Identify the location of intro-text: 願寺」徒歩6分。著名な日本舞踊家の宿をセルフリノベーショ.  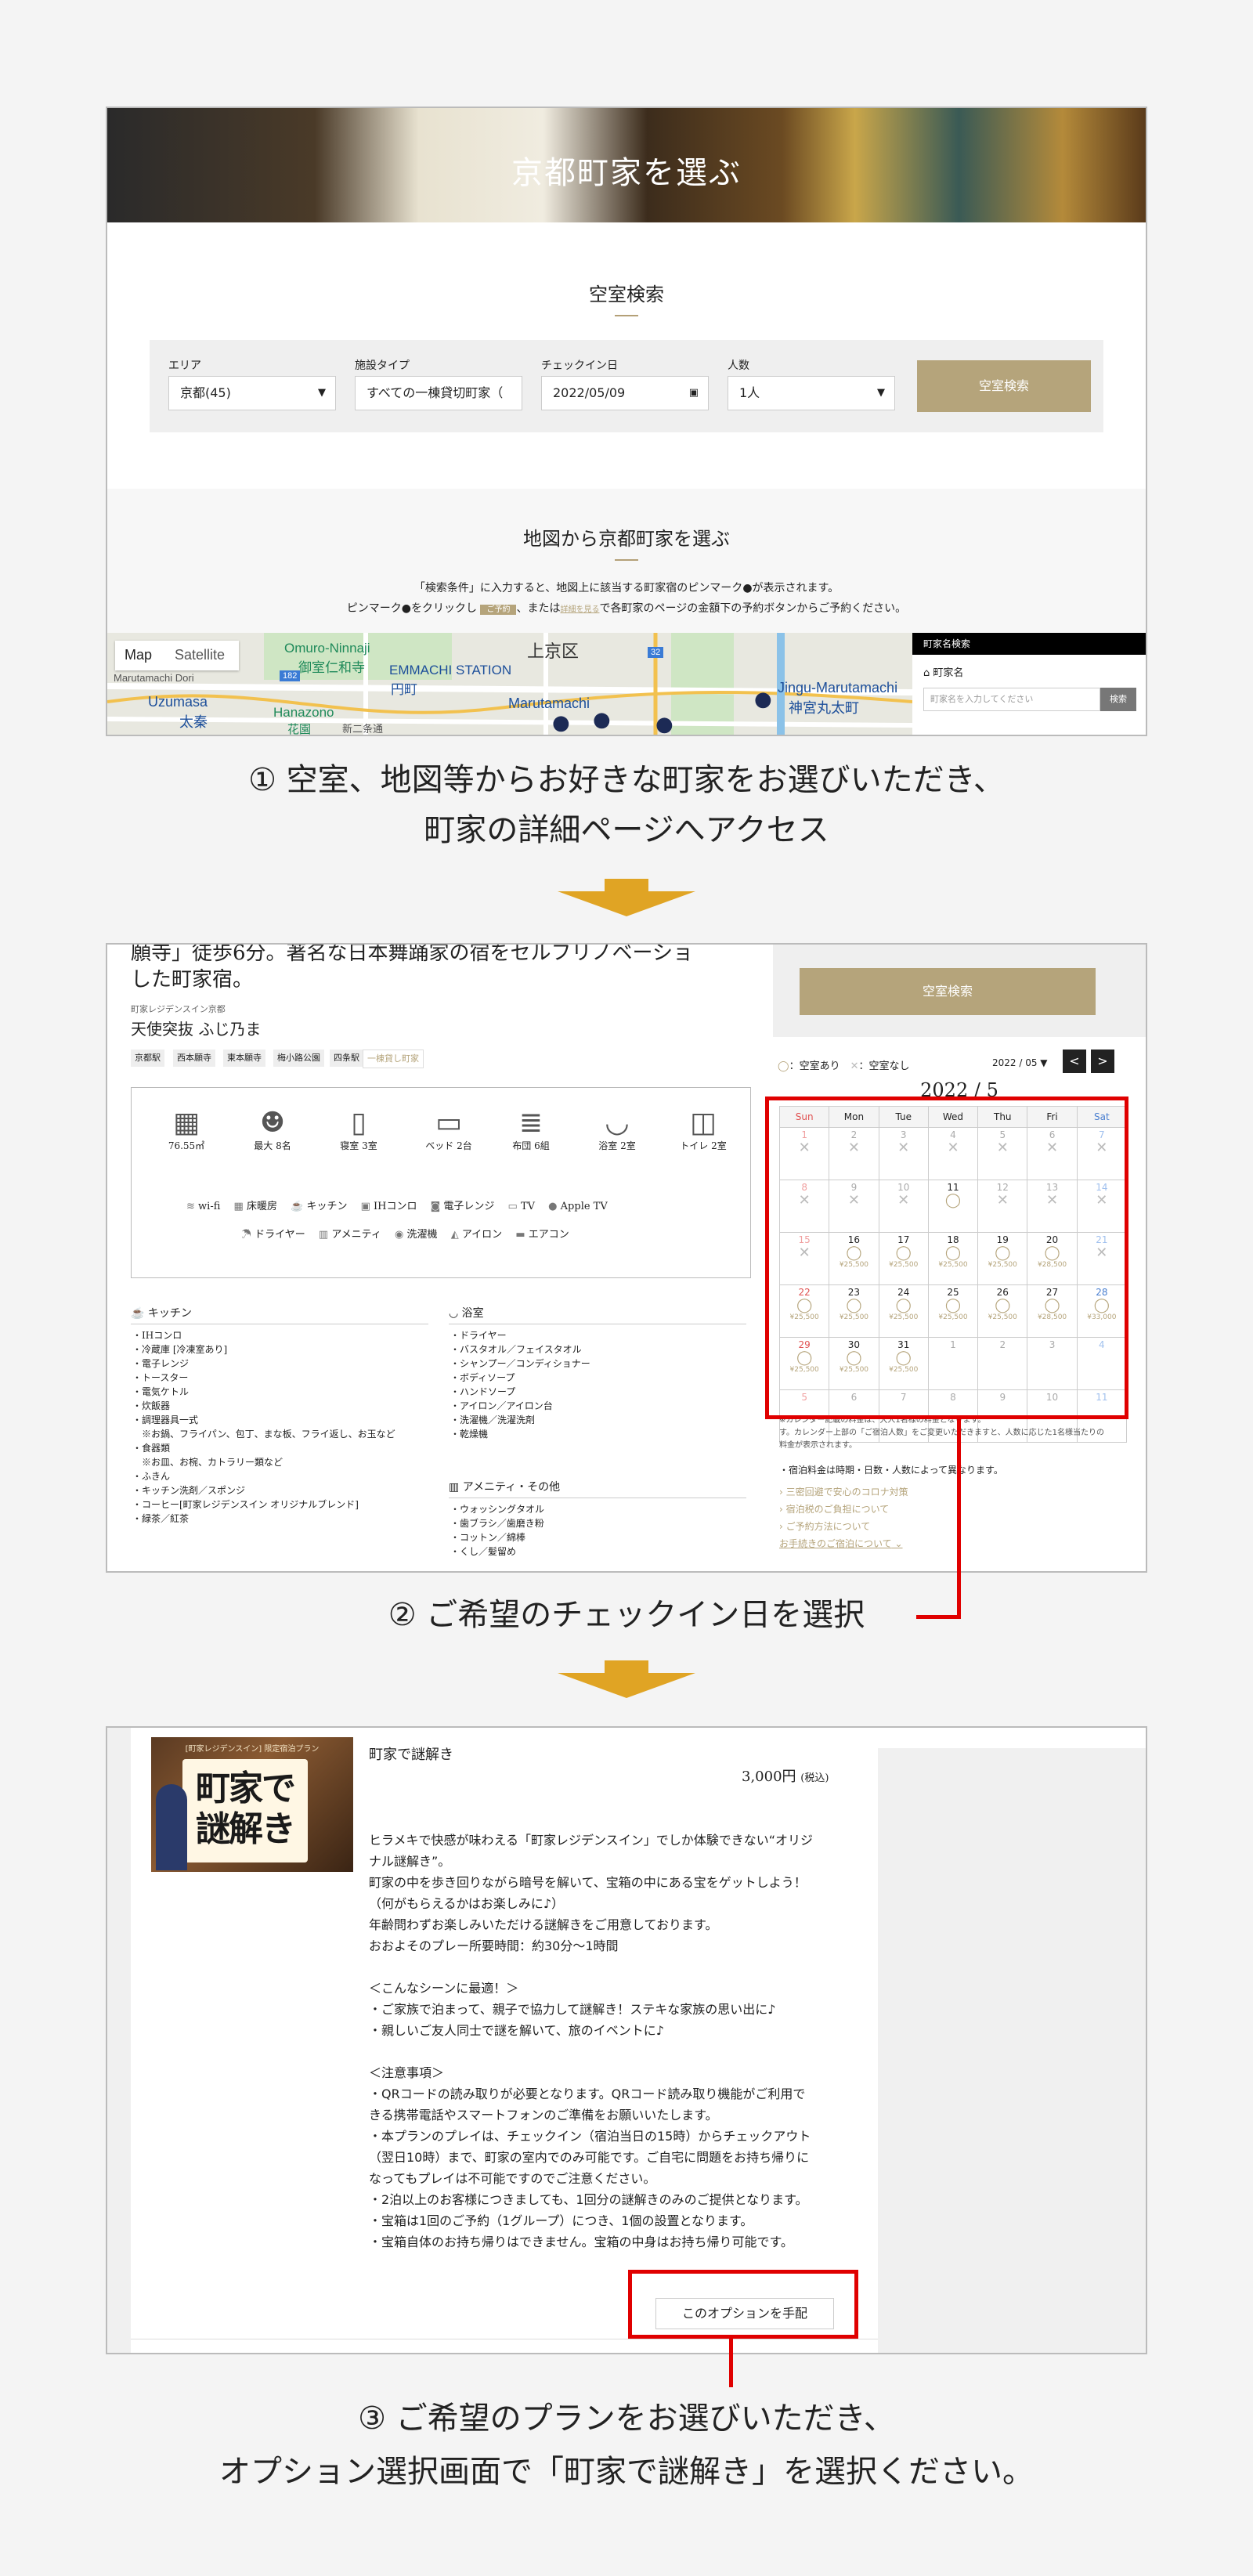
(412, 954).